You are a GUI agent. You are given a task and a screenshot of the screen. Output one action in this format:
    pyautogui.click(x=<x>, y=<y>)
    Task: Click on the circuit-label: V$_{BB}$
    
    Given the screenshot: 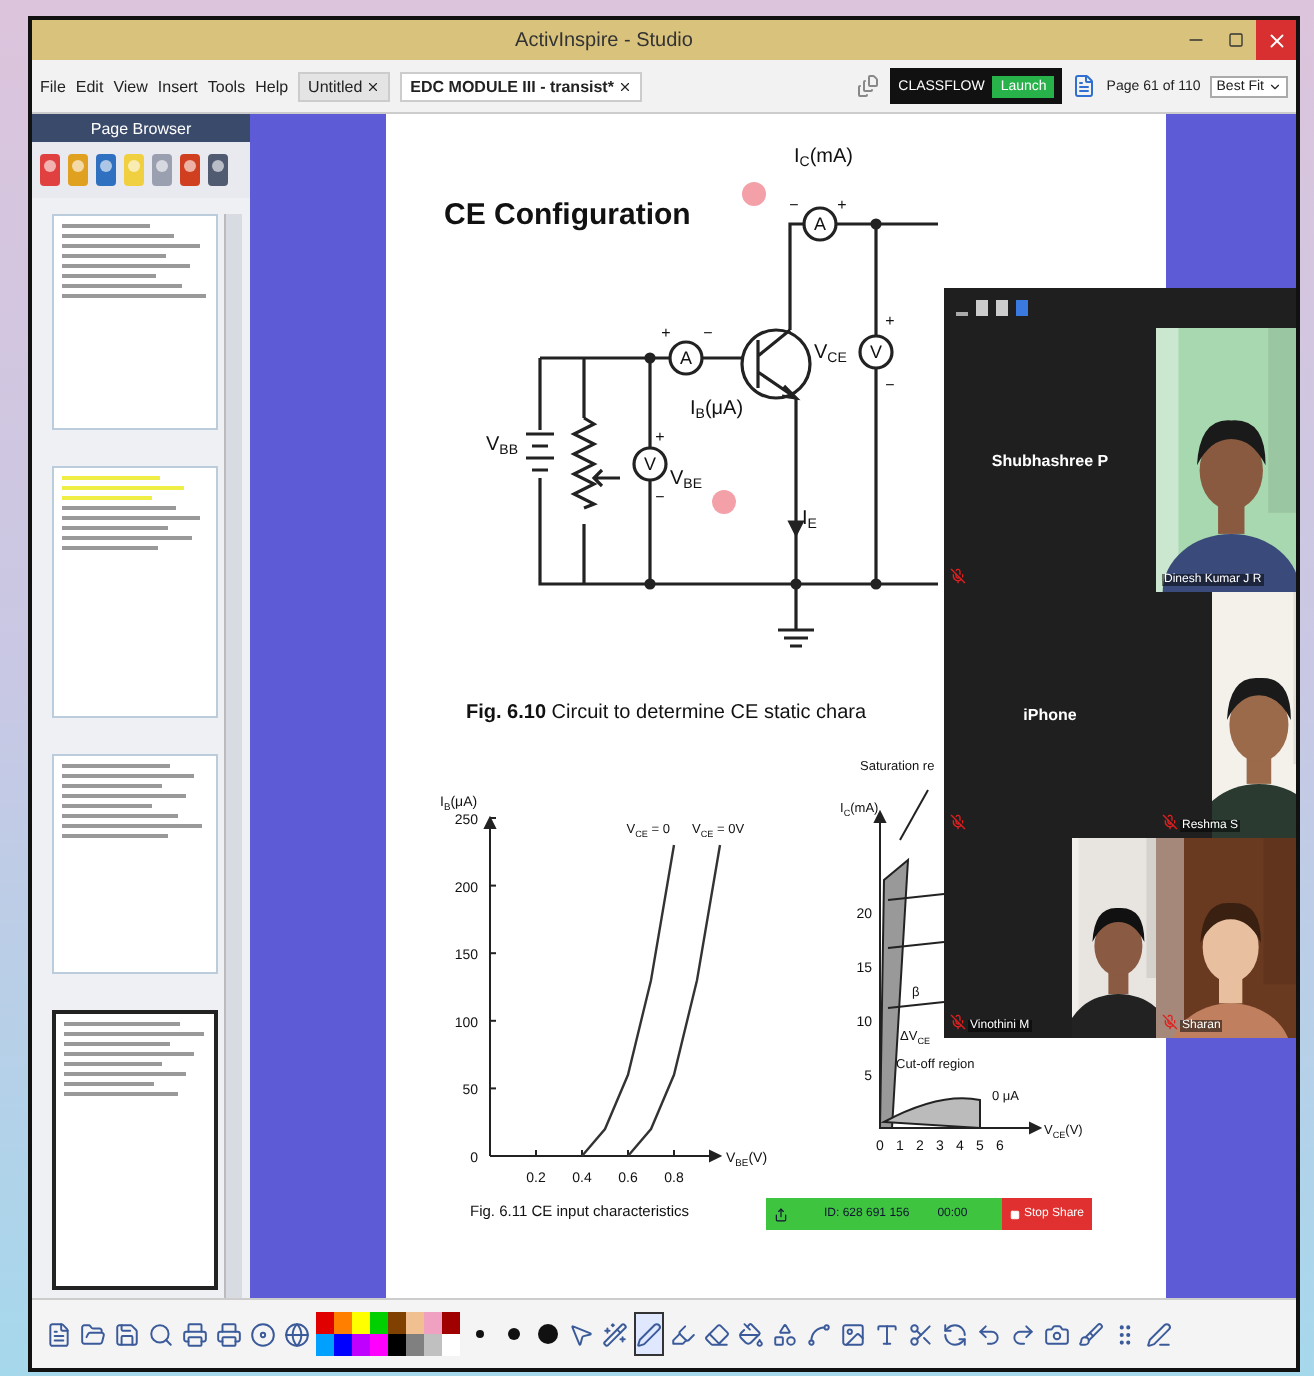 What is the action you would take?
    pyautogui.click(x=502, y=446)
    